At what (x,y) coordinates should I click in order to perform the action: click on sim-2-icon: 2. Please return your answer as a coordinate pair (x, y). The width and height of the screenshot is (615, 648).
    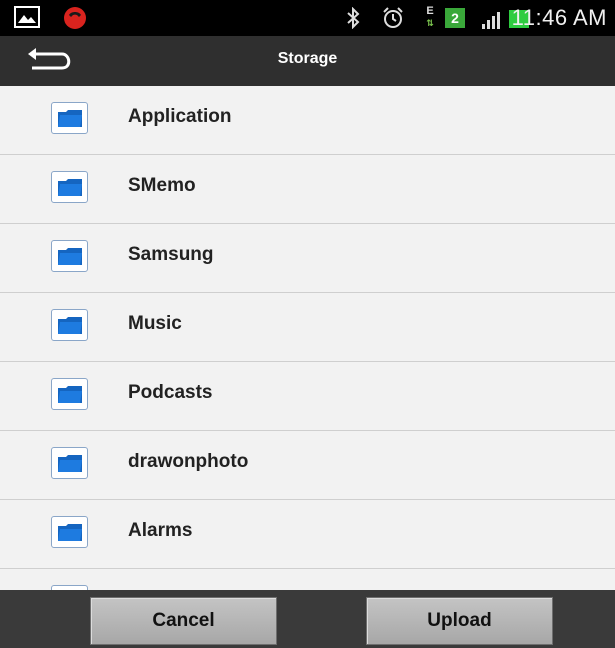
    Looking at the image, I should click on (455, 18).